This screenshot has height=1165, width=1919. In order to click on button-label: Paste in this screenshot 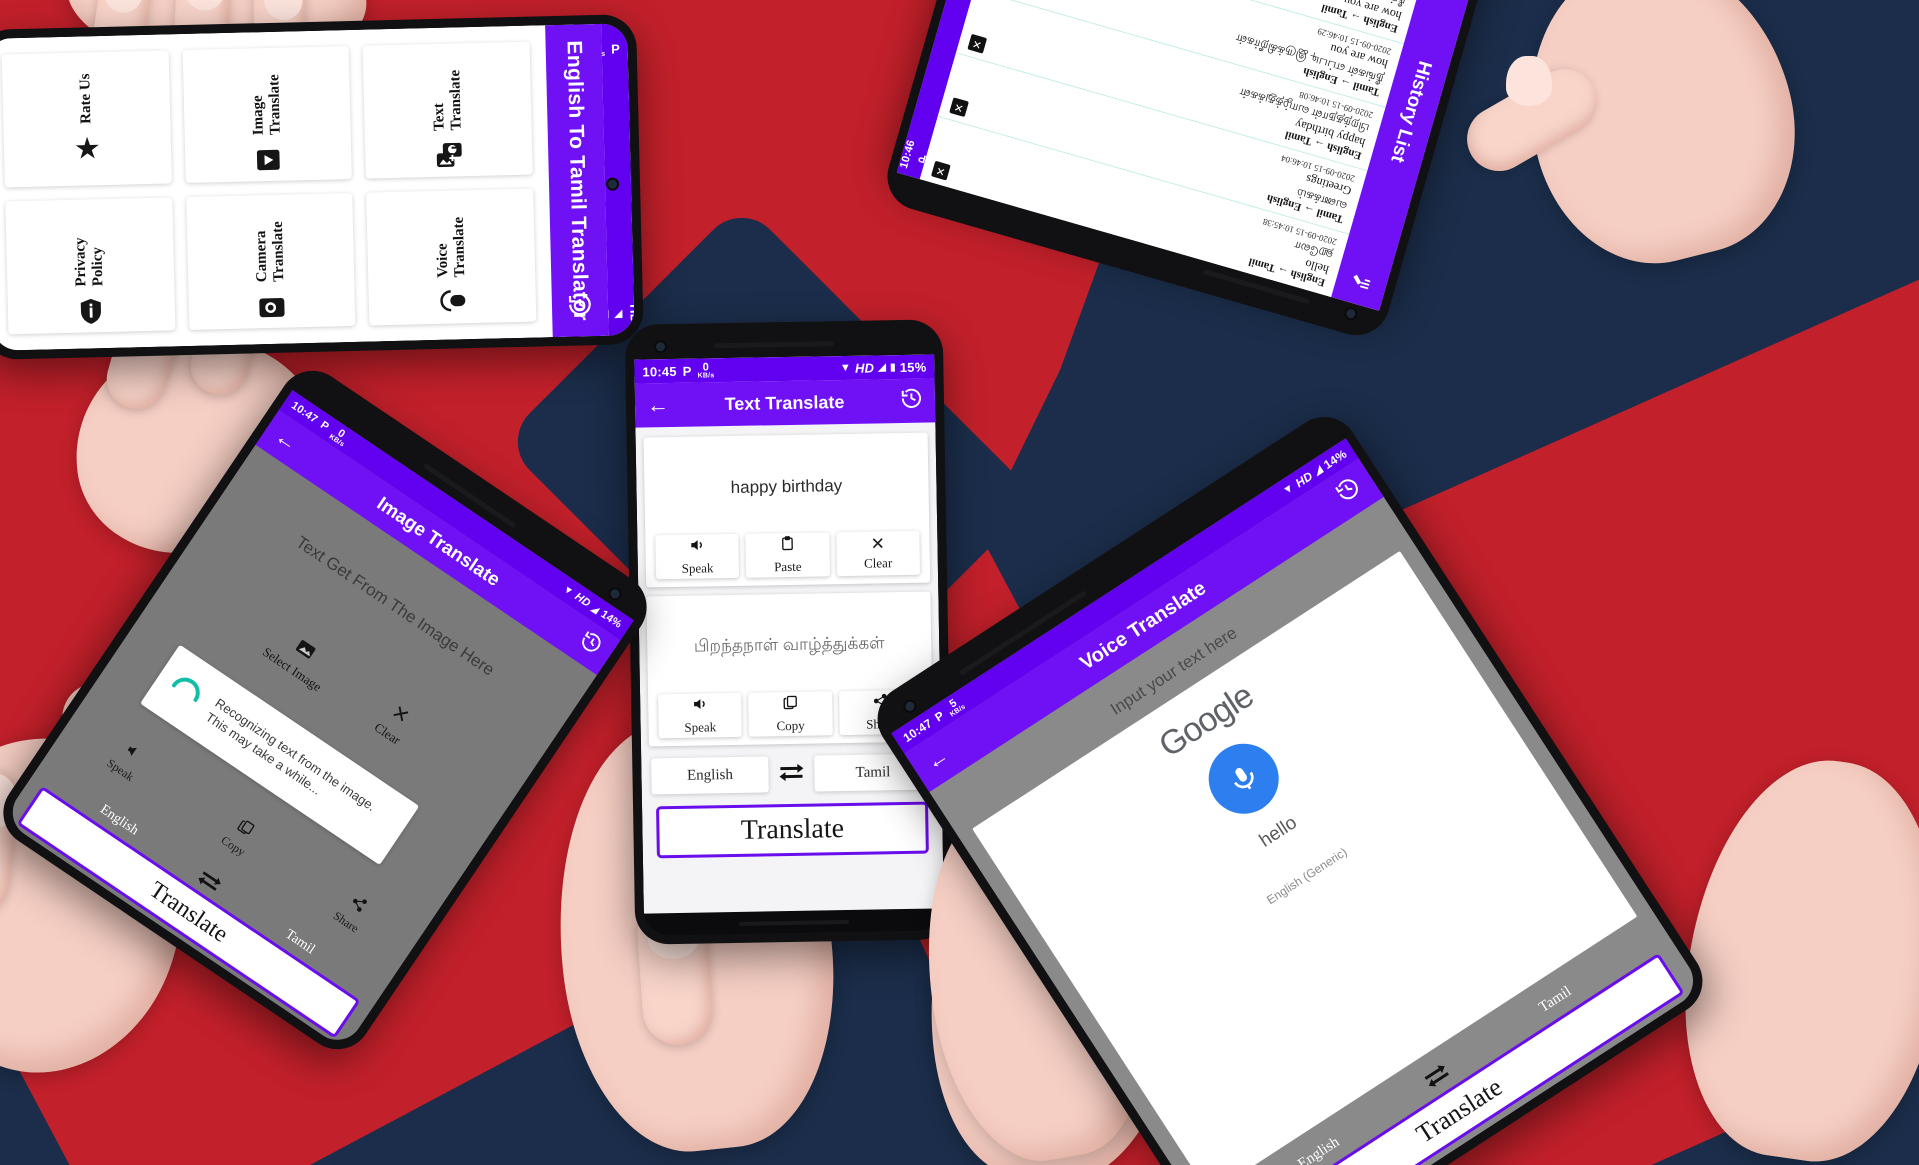, I will do `click(787, 566)`.